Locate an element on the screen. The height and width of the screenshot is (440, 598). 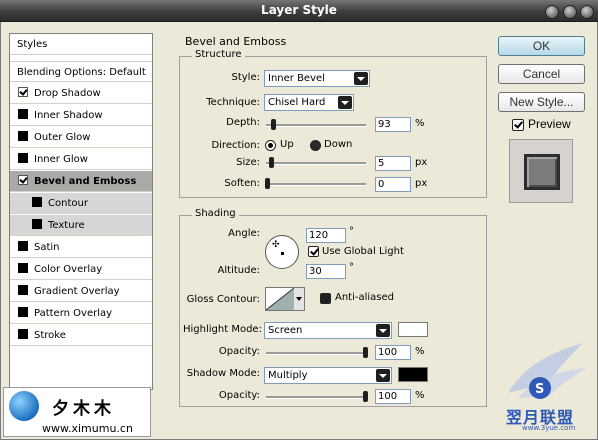
highlight-opacity-thumb is located at coordinates (365, 352).